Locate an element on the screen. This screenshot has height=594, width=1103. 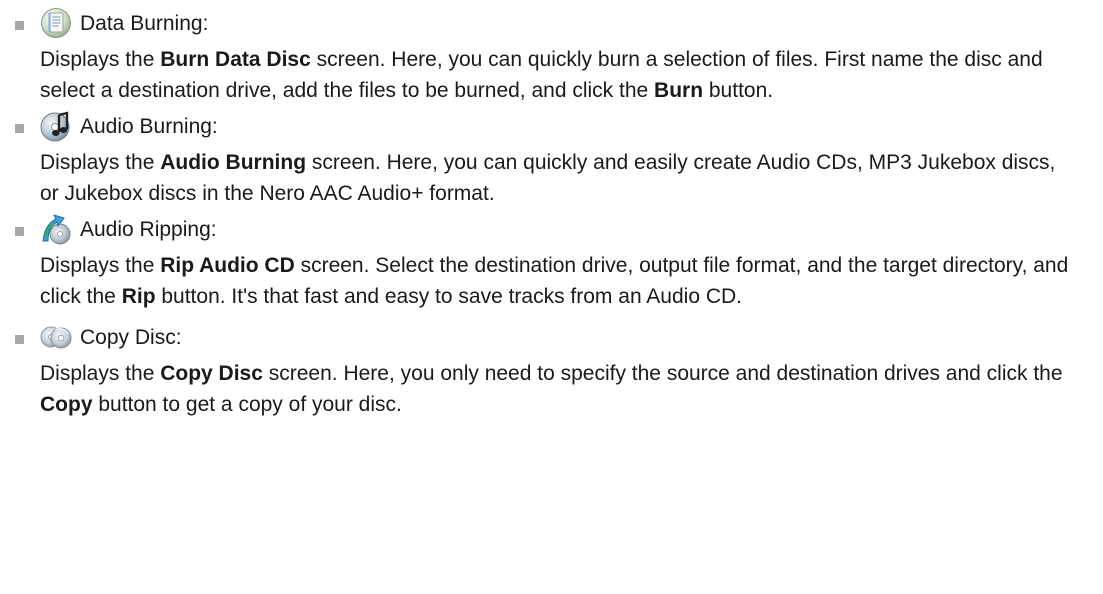
list-item-header: Data Burning: is located at coordinates (551, 24).